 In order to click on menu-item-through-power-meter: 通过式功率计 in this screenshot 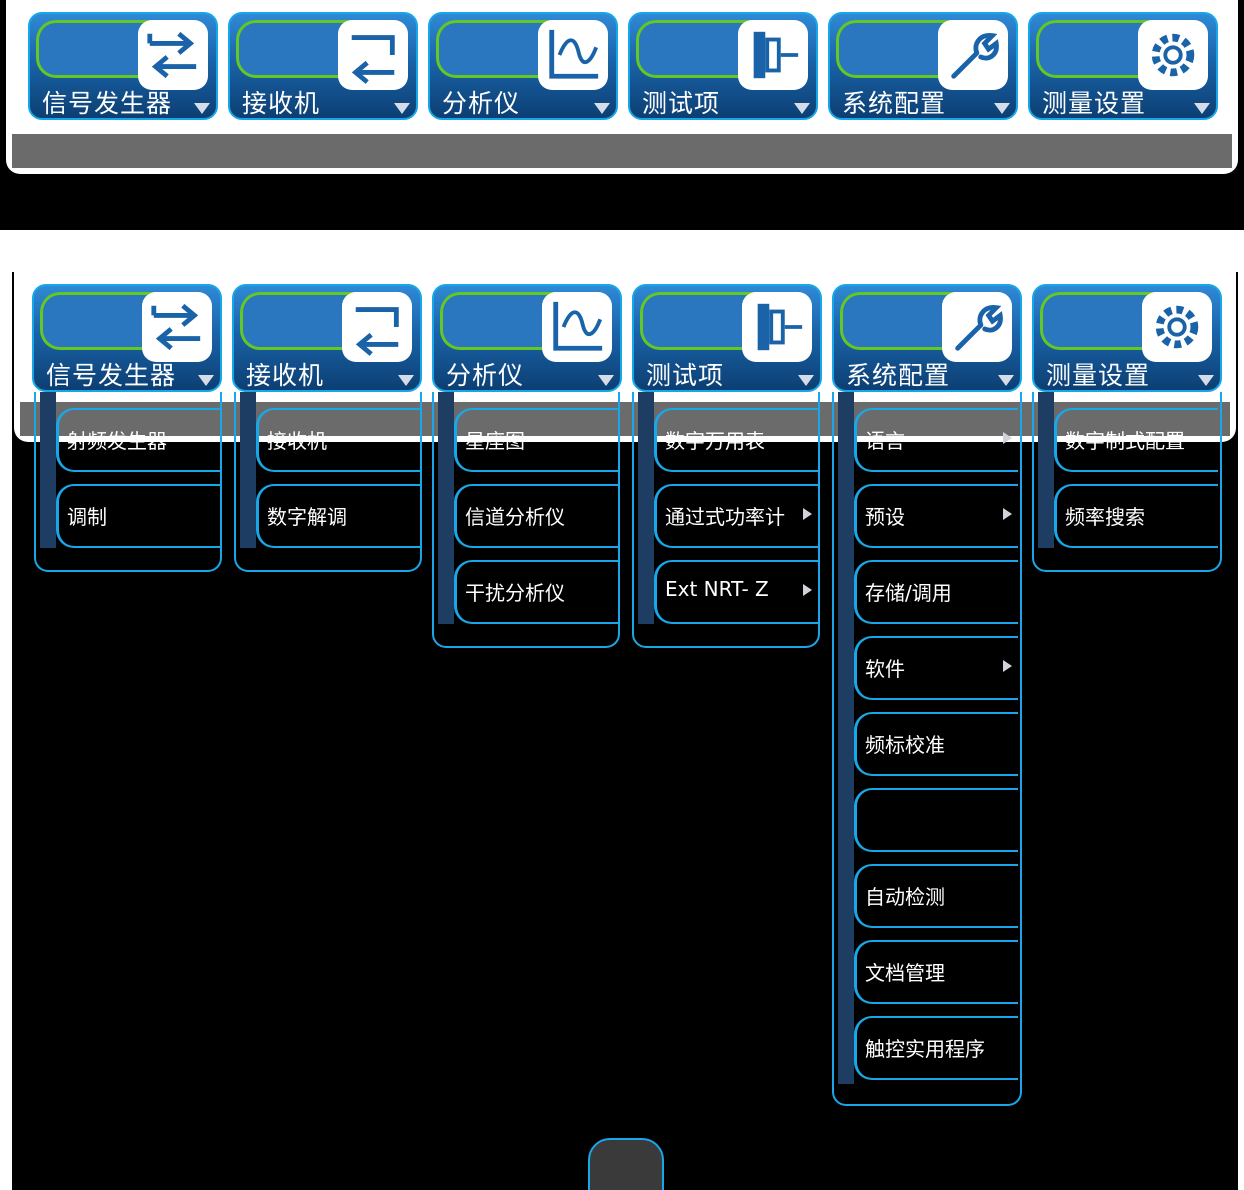, I will do `click(736, 516)`.